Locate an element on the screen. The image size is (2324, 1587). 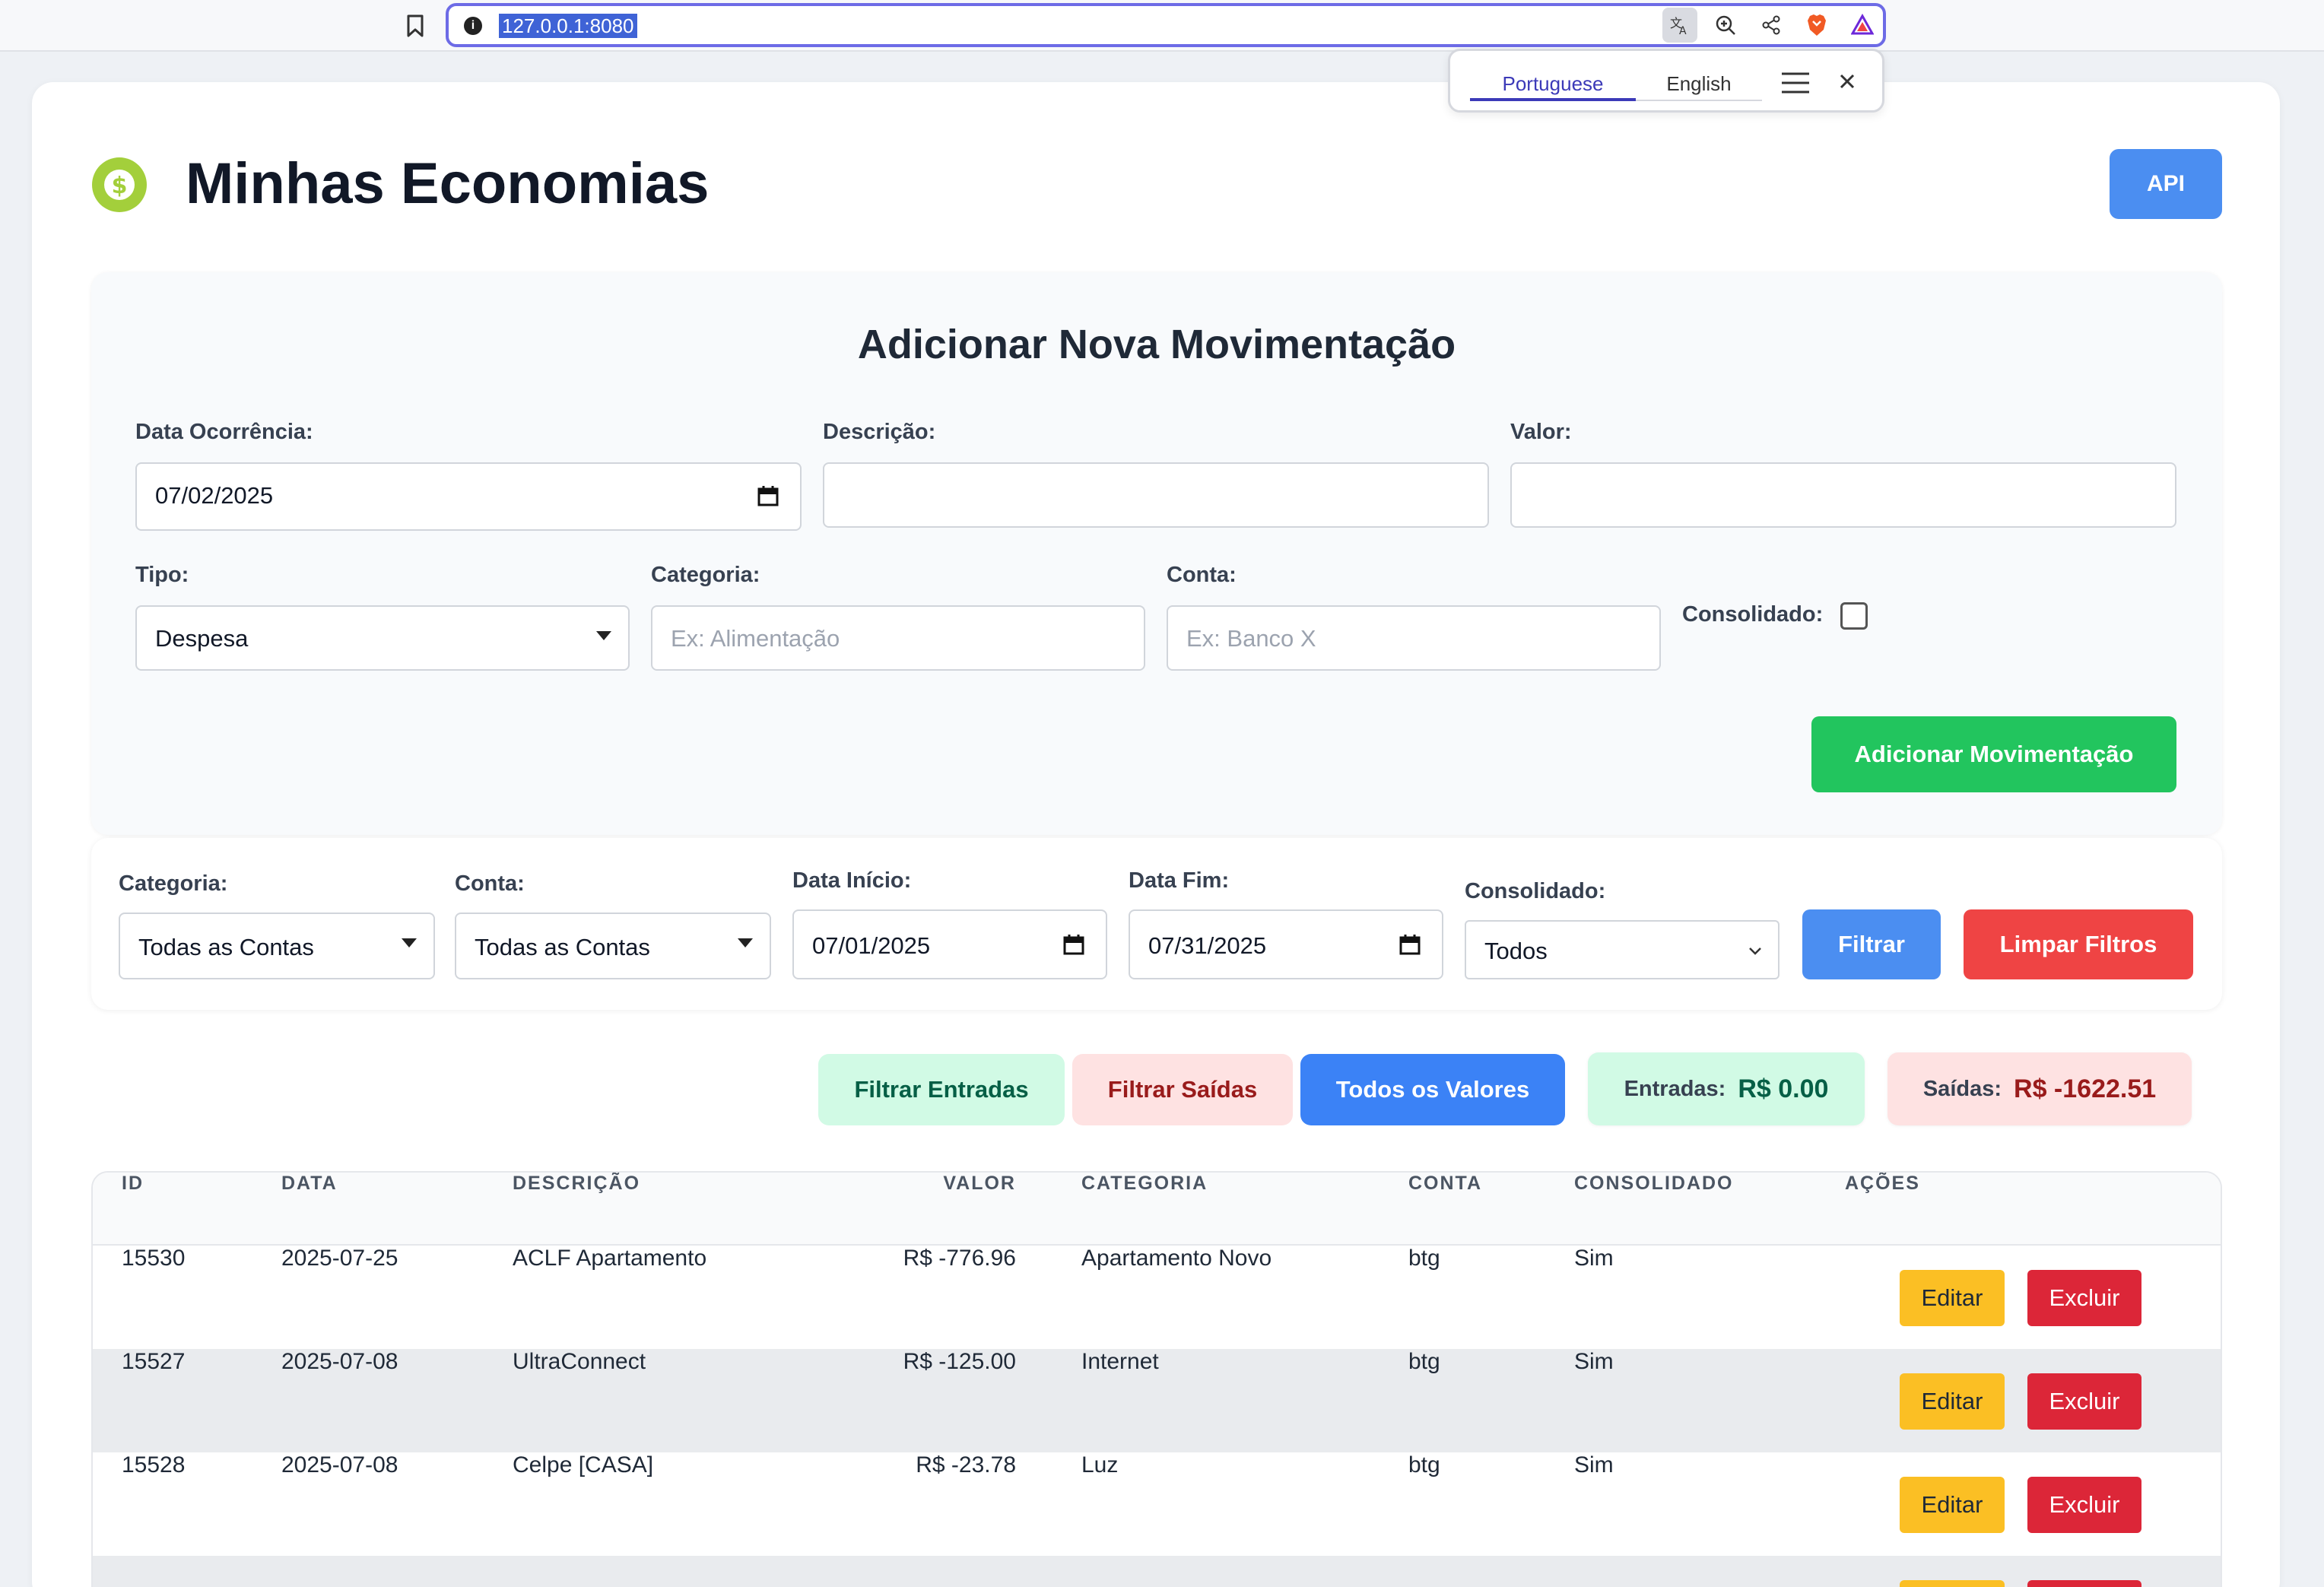
add-transaction-button: Adicionar Movimentação is located at coordinates (1993, 754).